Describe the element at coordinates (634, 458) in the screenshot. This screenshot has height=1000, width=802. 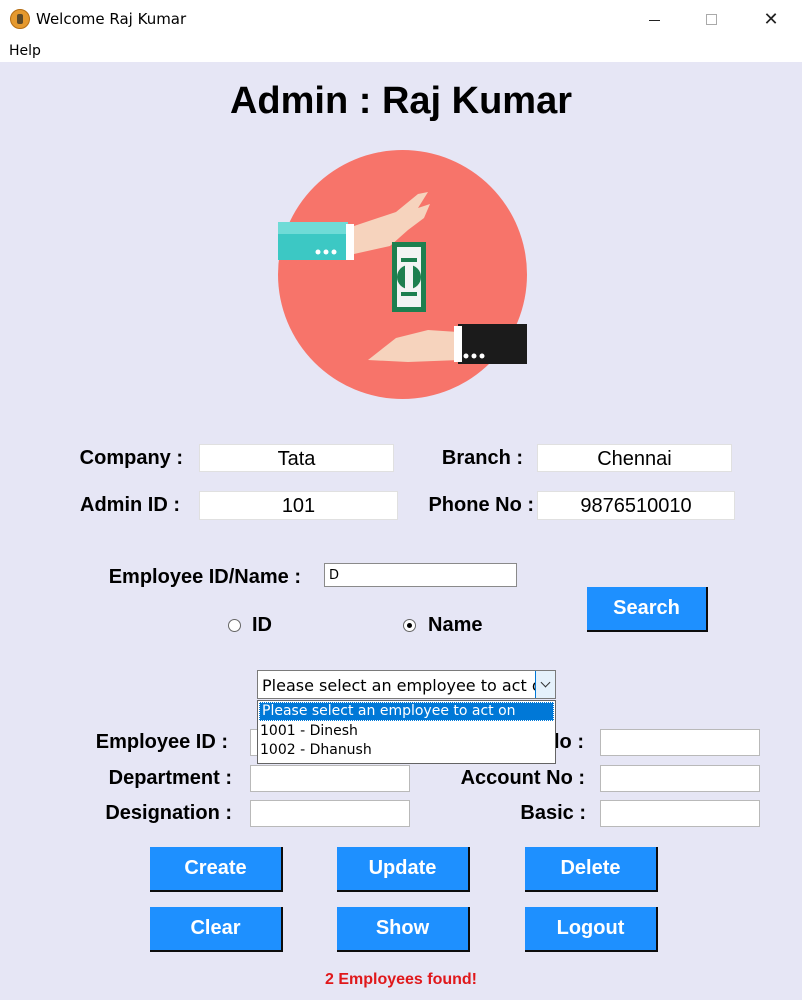
I see `branch-value: Chennai` at that location.